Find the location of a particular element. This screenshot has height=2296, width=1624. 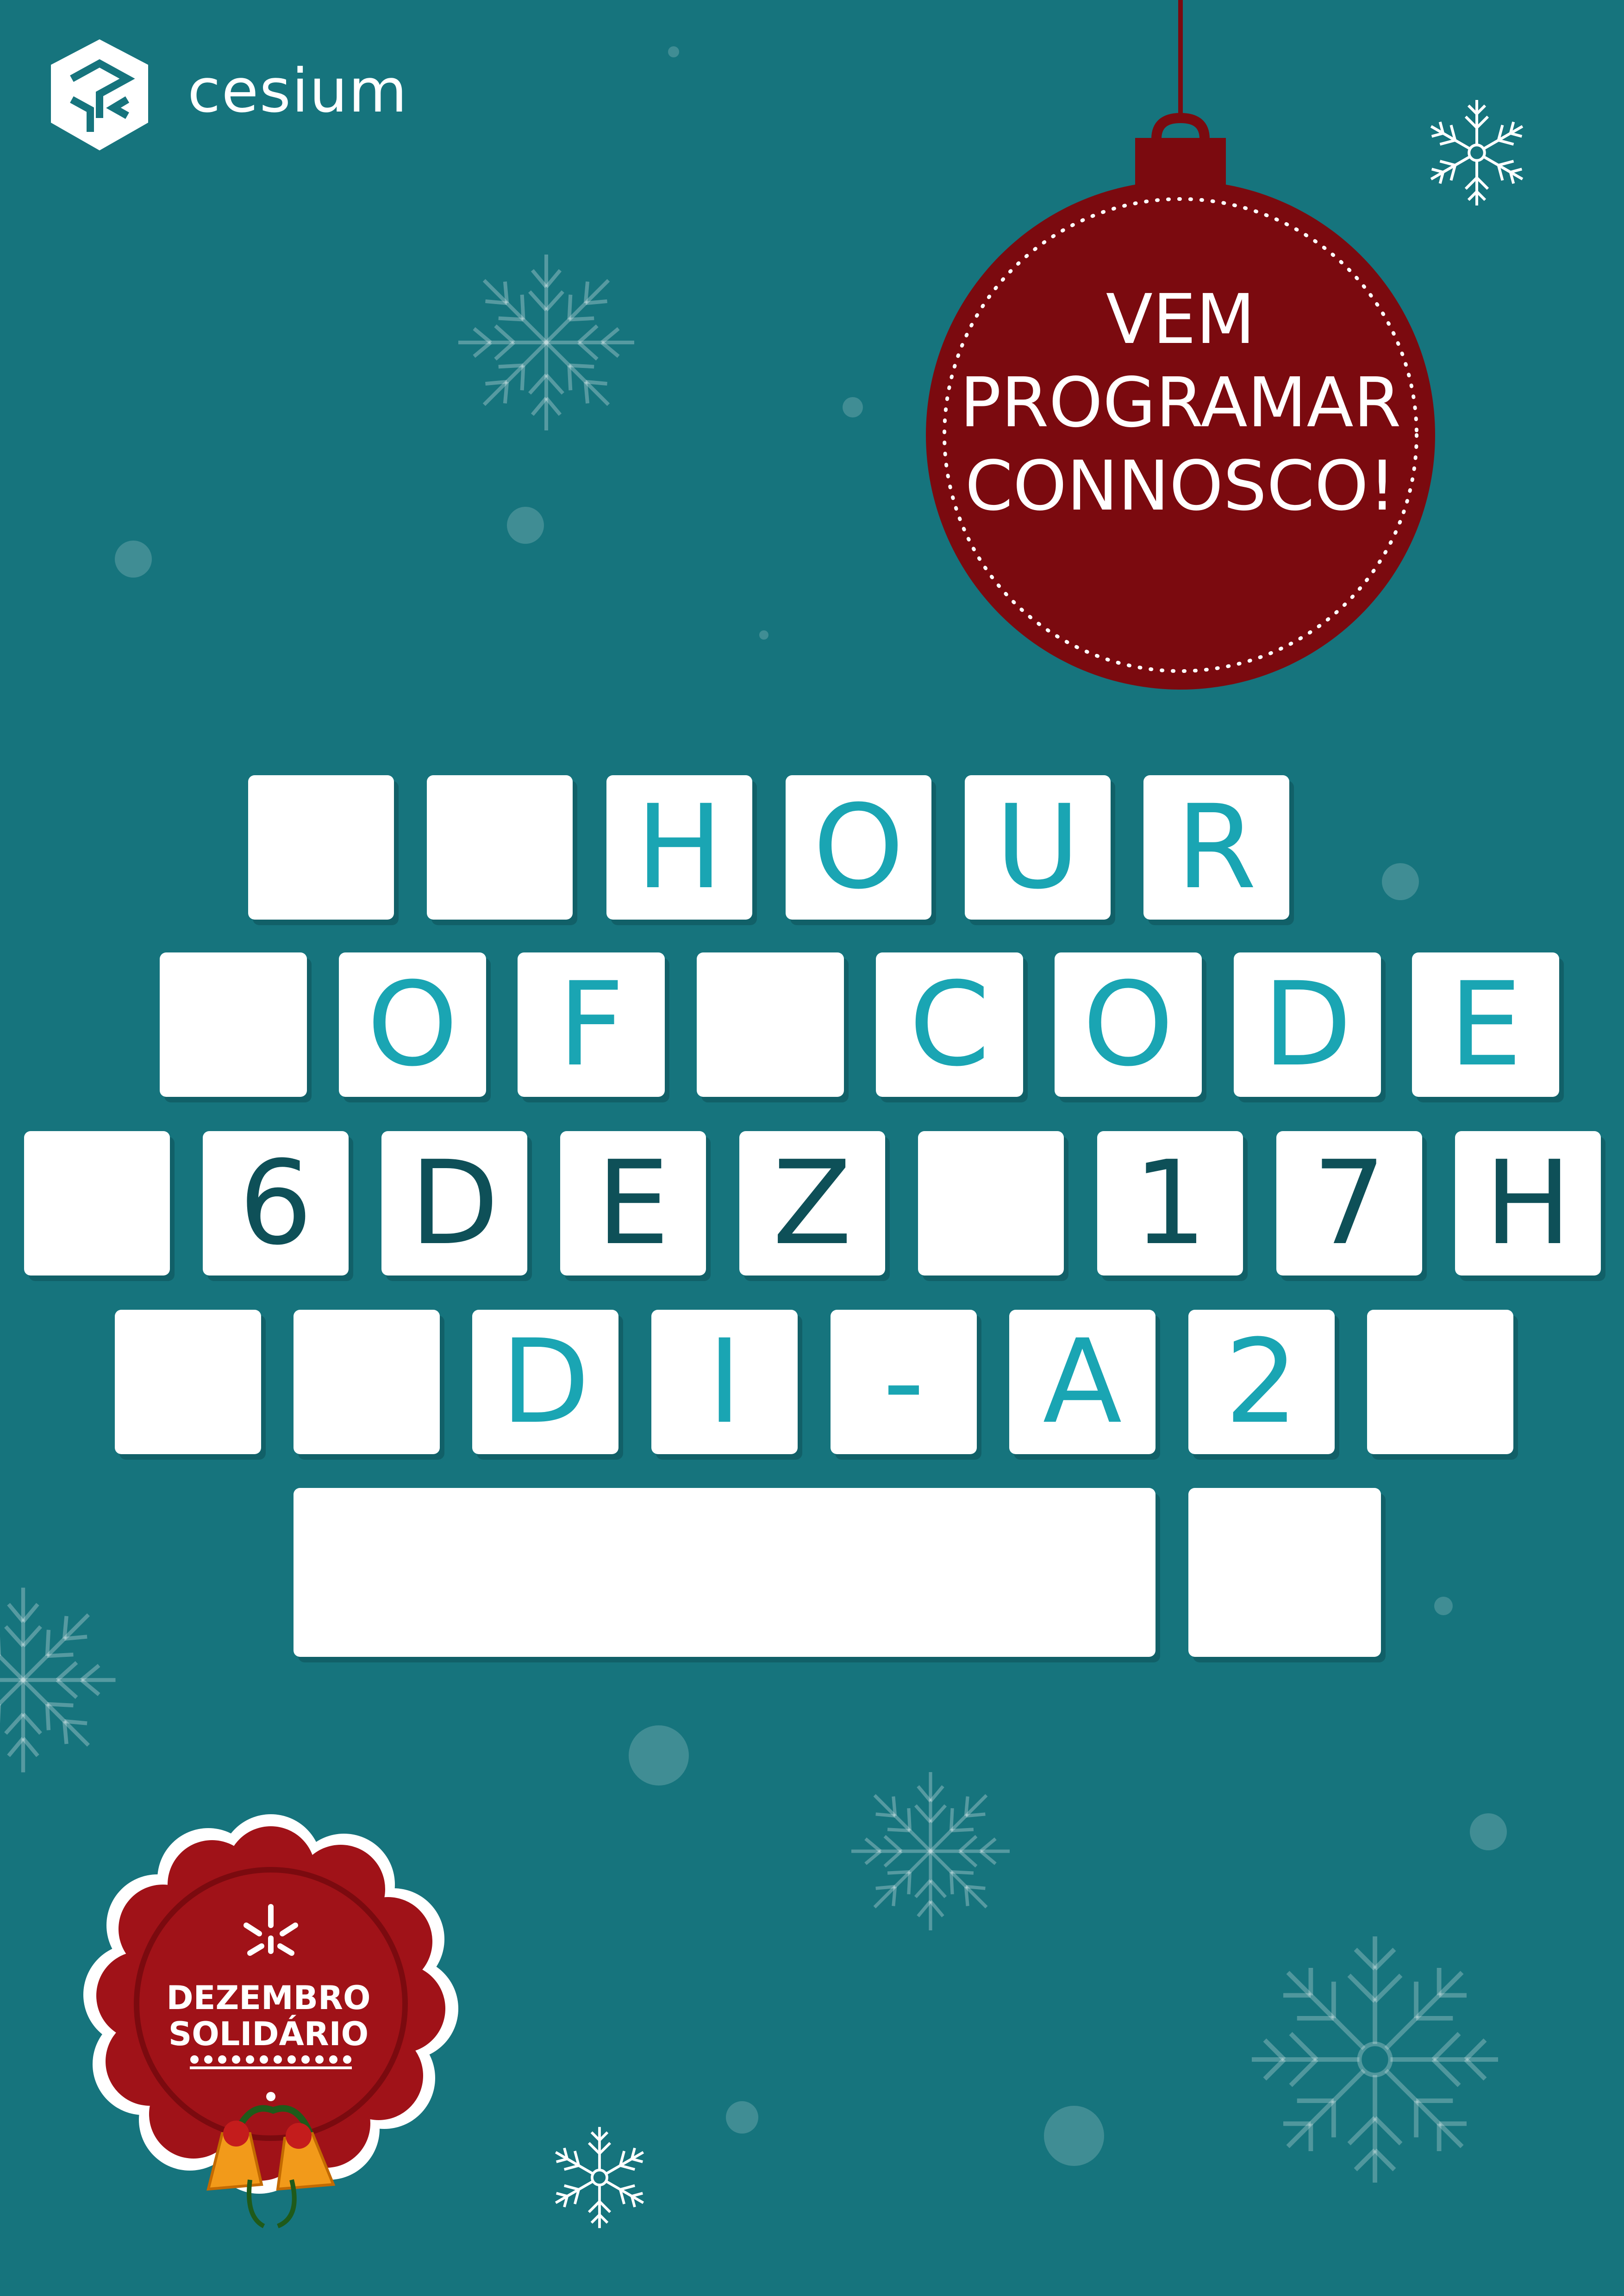

key-time-char: 7 is located at coordinates (1349, 1203).